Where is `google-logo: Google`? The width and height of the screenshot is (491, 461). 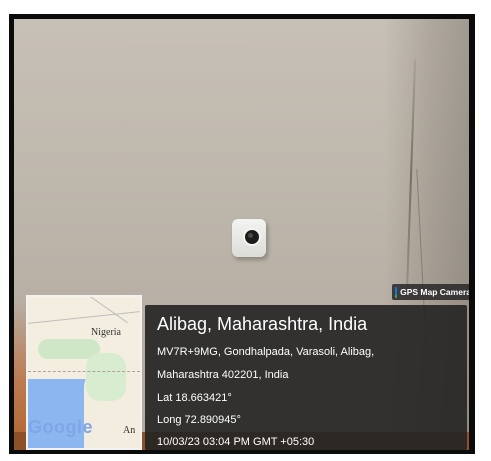 google-logo: Google is located at coordinates (60, 427).